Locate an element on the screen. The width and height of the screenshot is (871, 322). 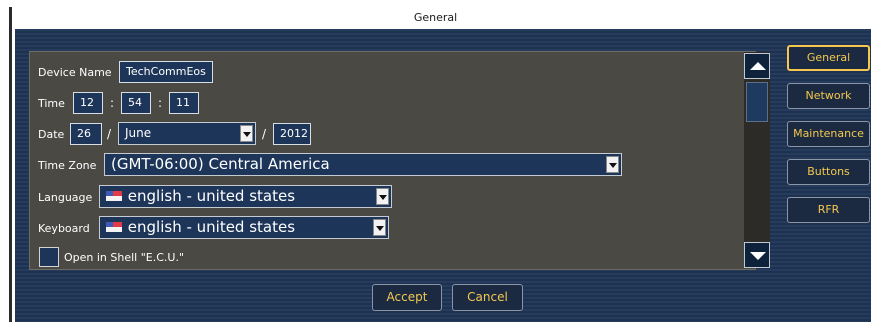
time-label: Time is located at coordinates (51, 103).